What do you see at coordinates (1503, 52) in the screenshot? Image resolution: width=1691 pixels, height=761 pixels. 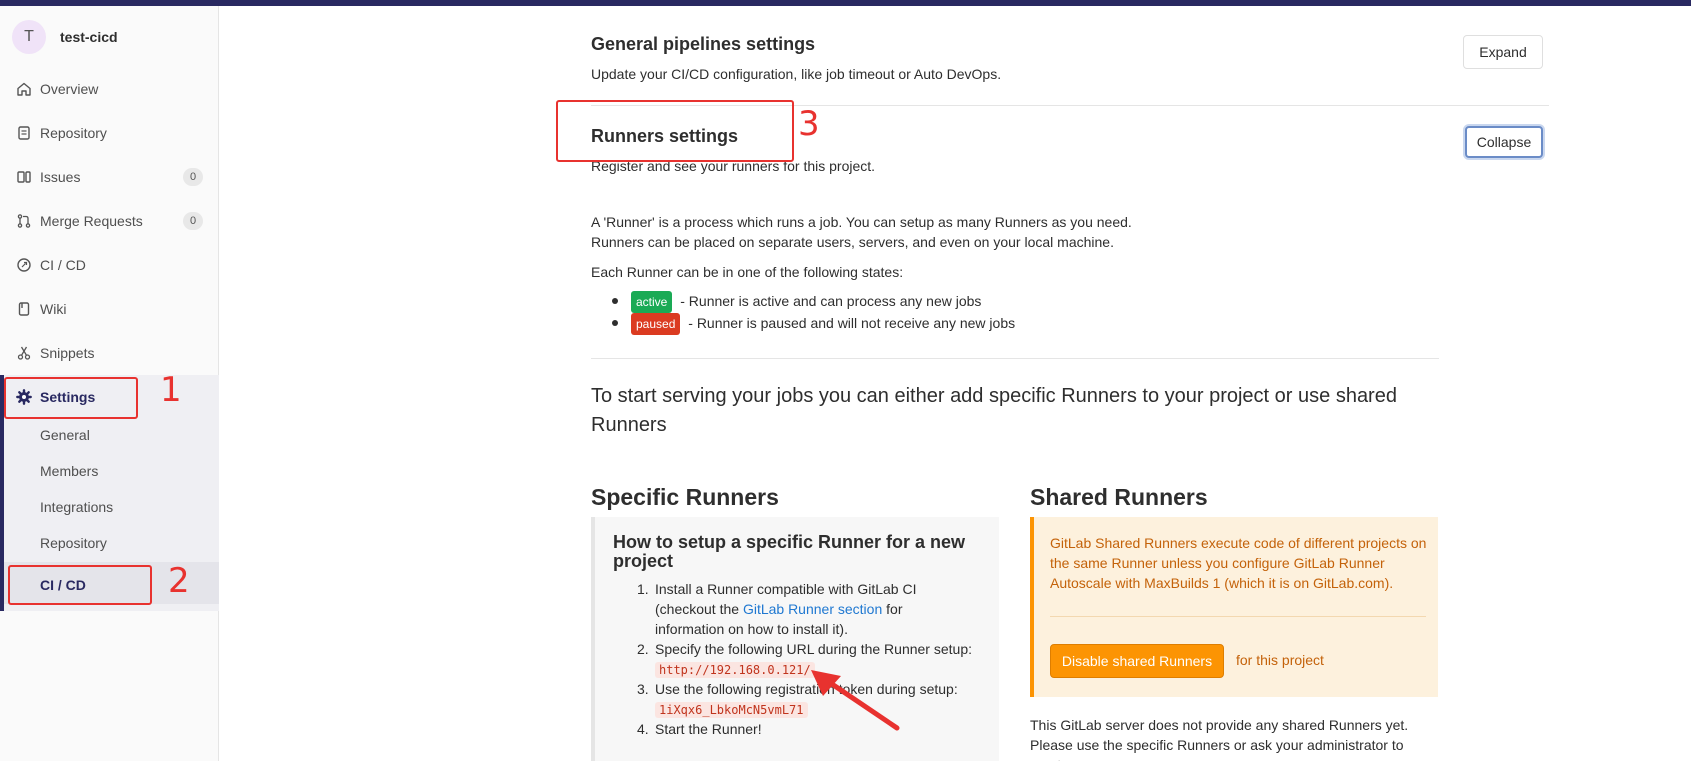 I see `expand-button: Expand` at bounding box center [1503, 52].